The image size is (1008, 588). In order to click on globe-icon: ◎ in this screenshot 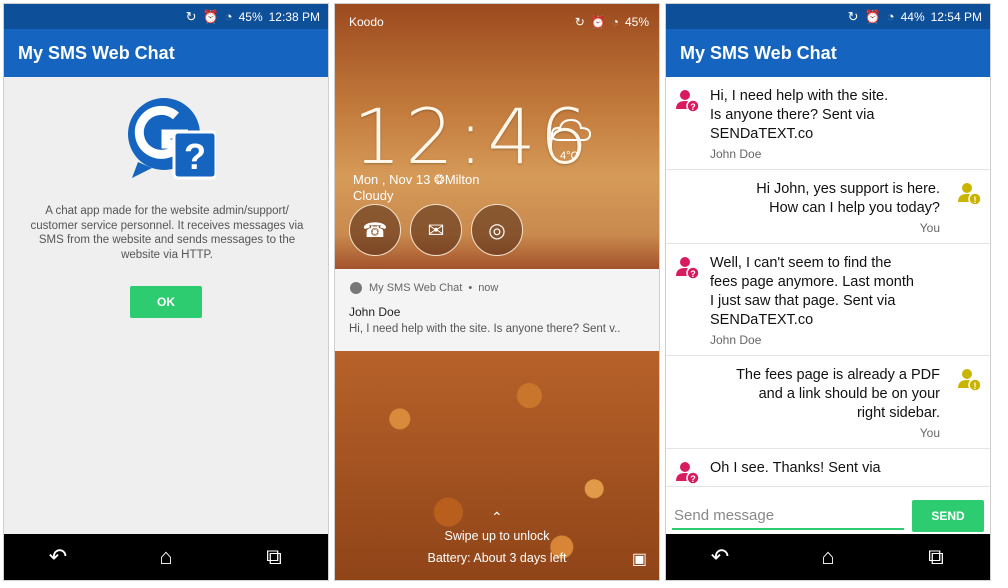, I will do `click(497, 230)`.